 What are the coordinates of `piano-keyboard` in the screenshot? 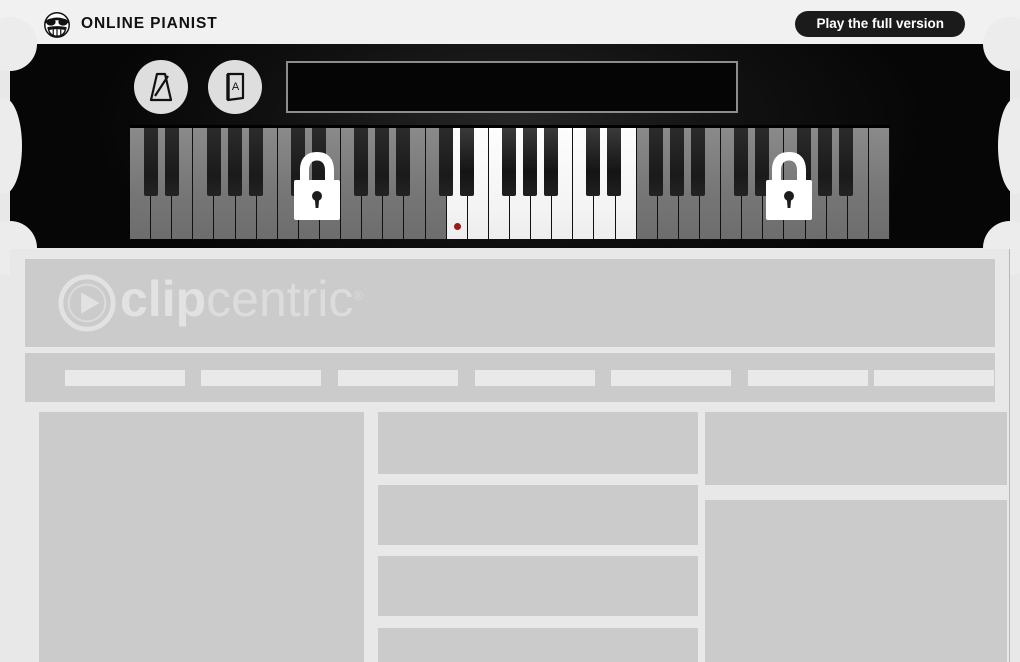 It's located at (510, 182).